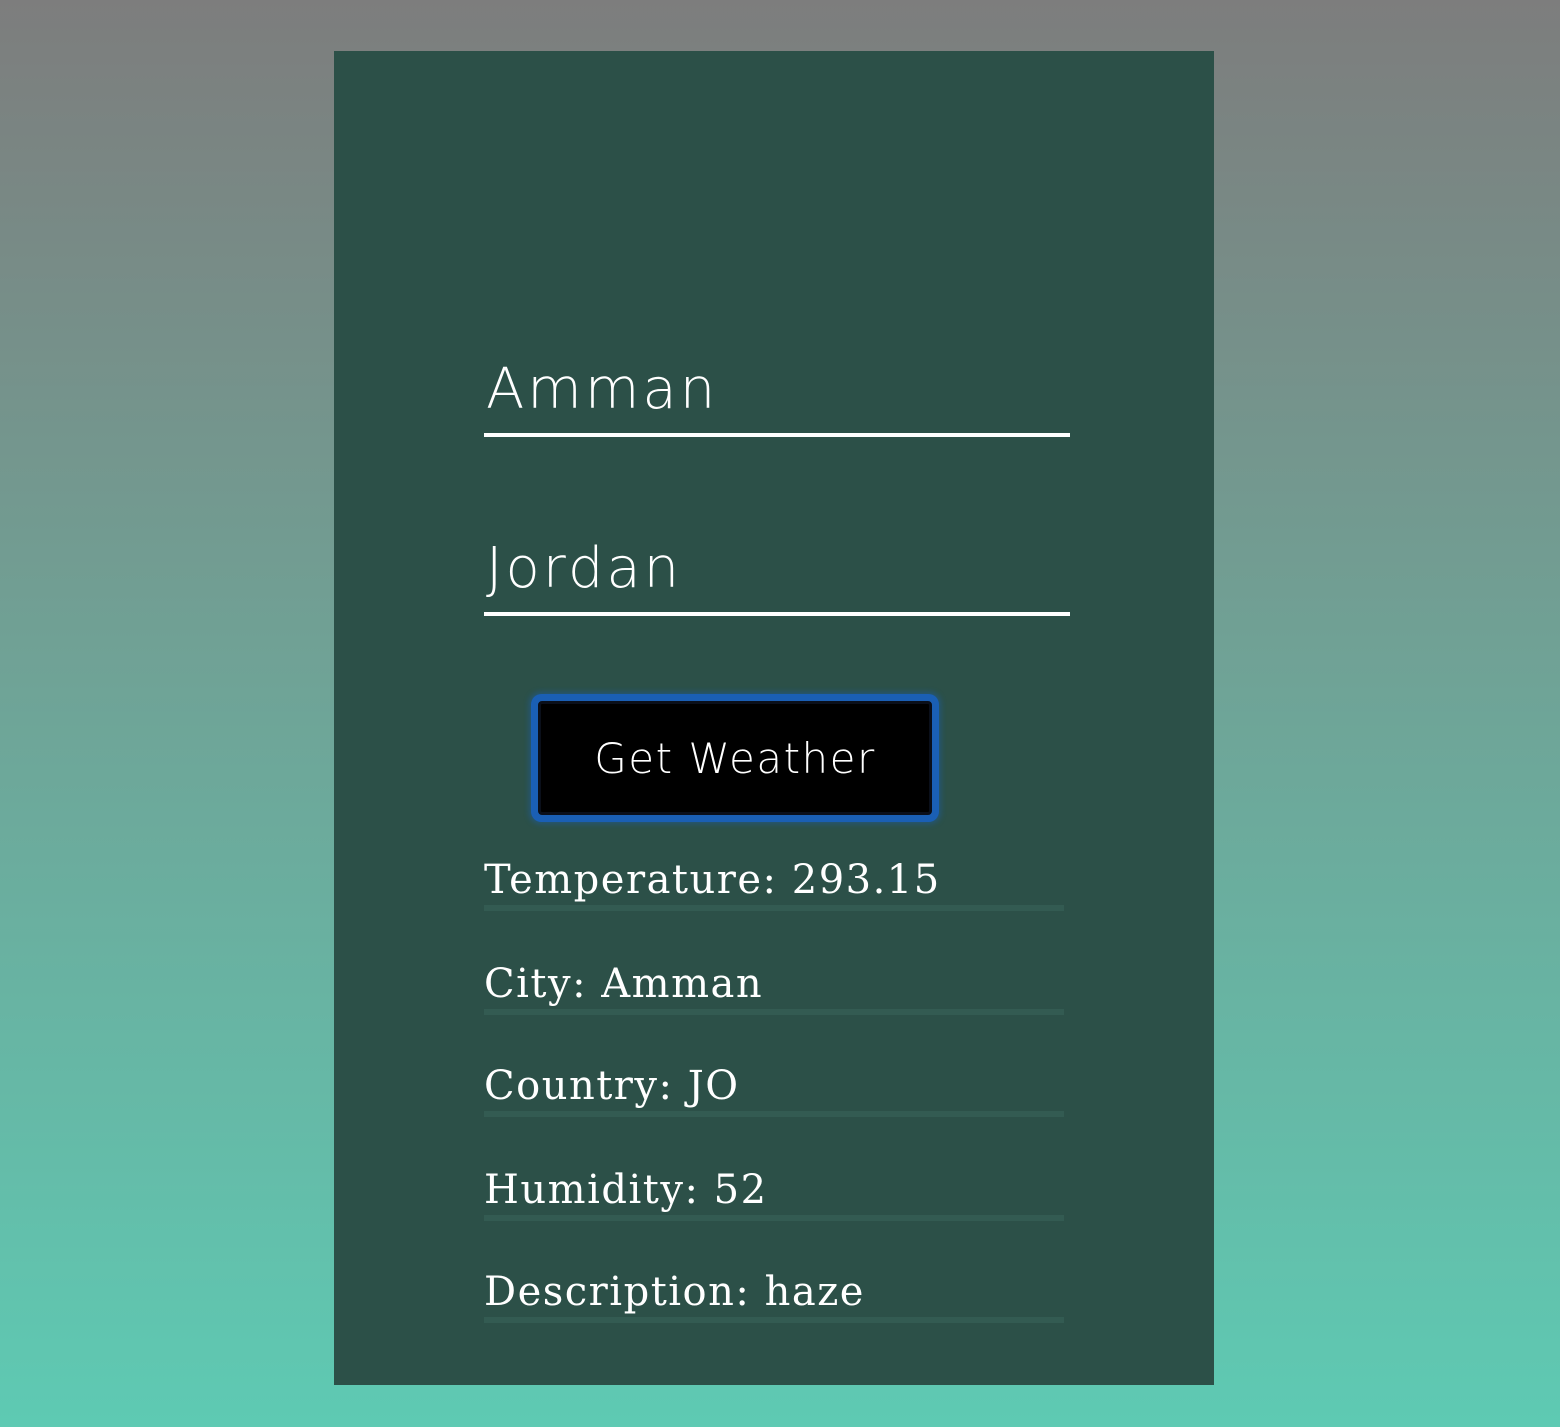 The image size is (1560, 1427). Describe the element at coordinates (777, 573) in the screenshot. I see `country-input` at that location.